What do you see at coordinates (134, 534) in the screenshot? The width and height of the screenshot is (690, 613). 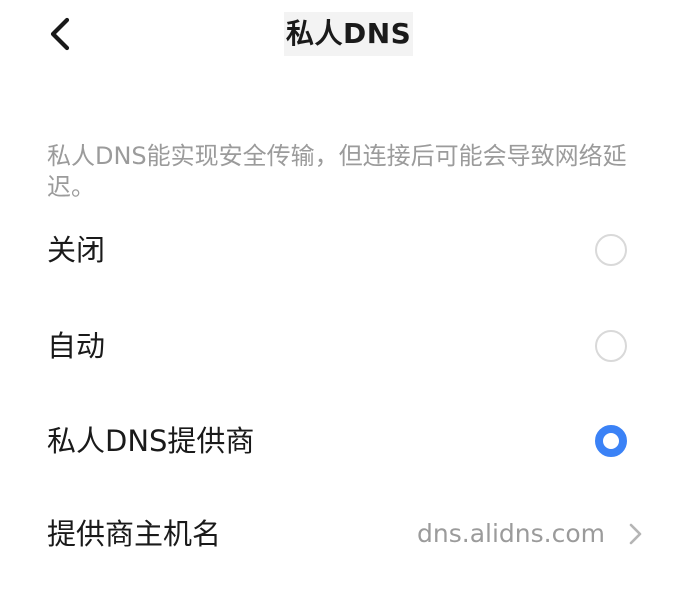 I see `provider-hostname-label: 提供商主机名` at bounding box center [134, 534].